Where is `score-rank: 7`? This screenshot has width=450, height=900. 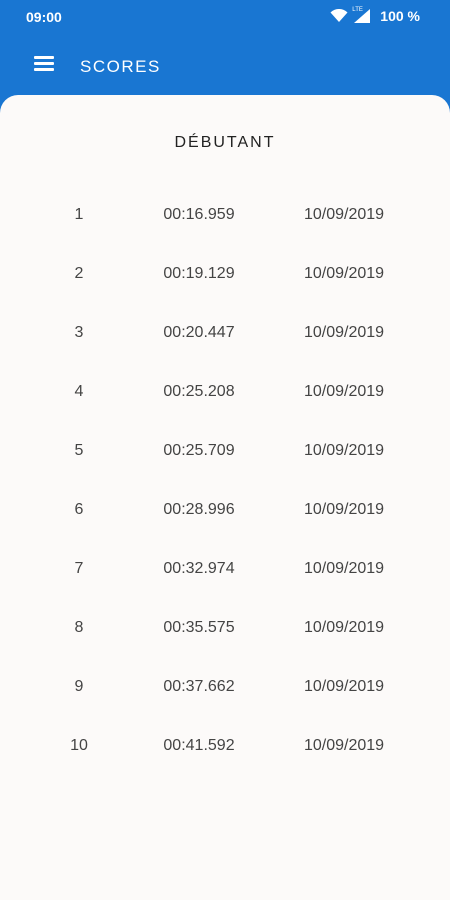 score-rank: 7 is located at coordinates (79, 568).